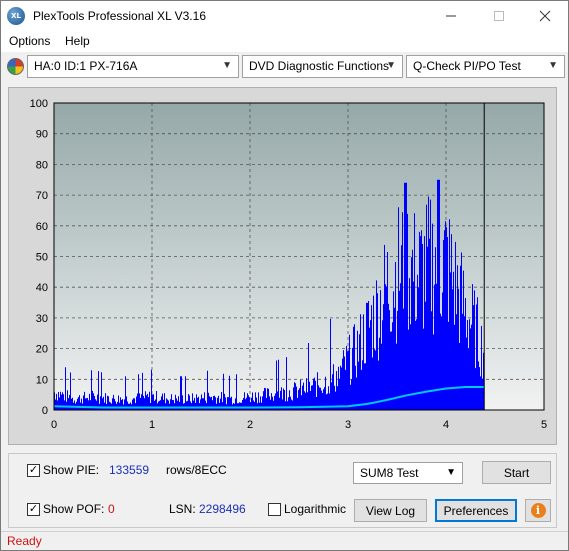  What do you see at coordinates (42, 165) in the screenshot?
I see `y-tick-label: 80` at bounding box center [42, 165].